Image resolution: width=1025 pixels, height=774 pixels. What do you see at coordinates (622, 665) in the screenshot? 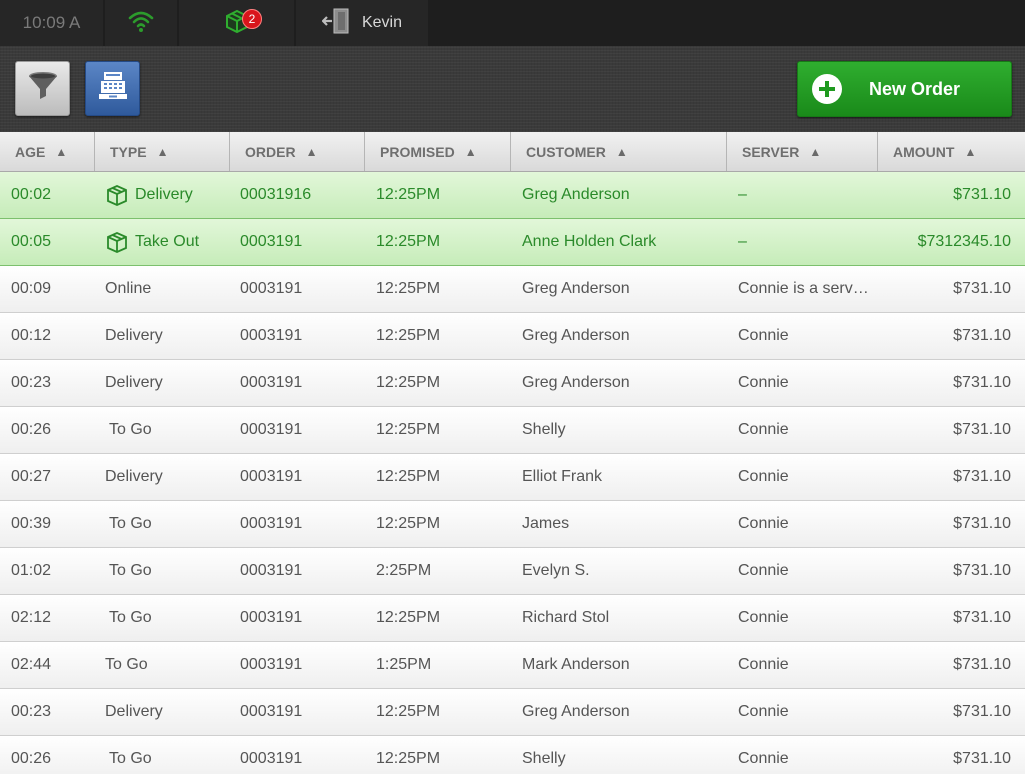
I see `cell-customer: Mark Anderson` at bounding box center [622, 665].